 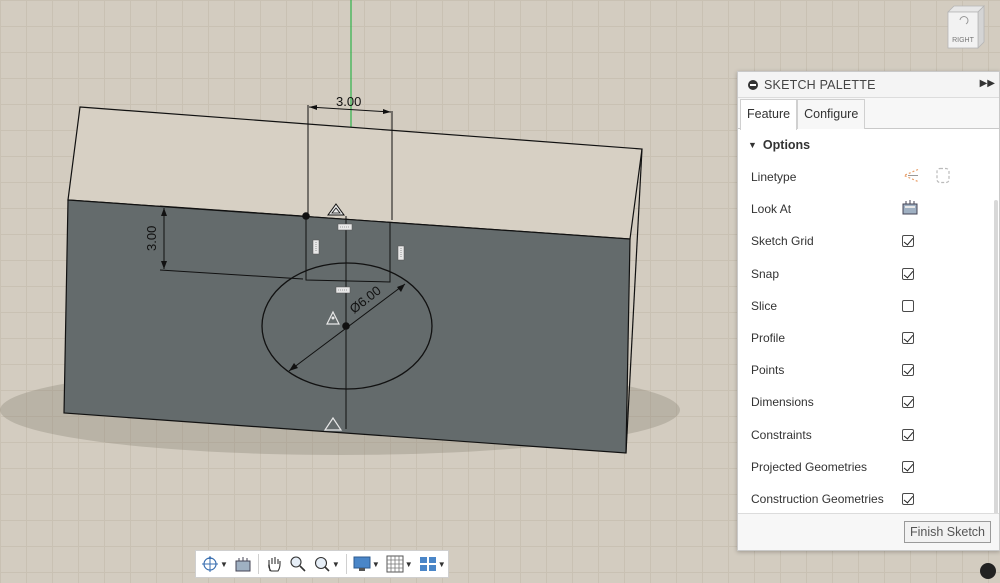 What do you see at coordinates (988, 571) in the screenshot?
I see `comment-icon` at bounding box center [988, 571].